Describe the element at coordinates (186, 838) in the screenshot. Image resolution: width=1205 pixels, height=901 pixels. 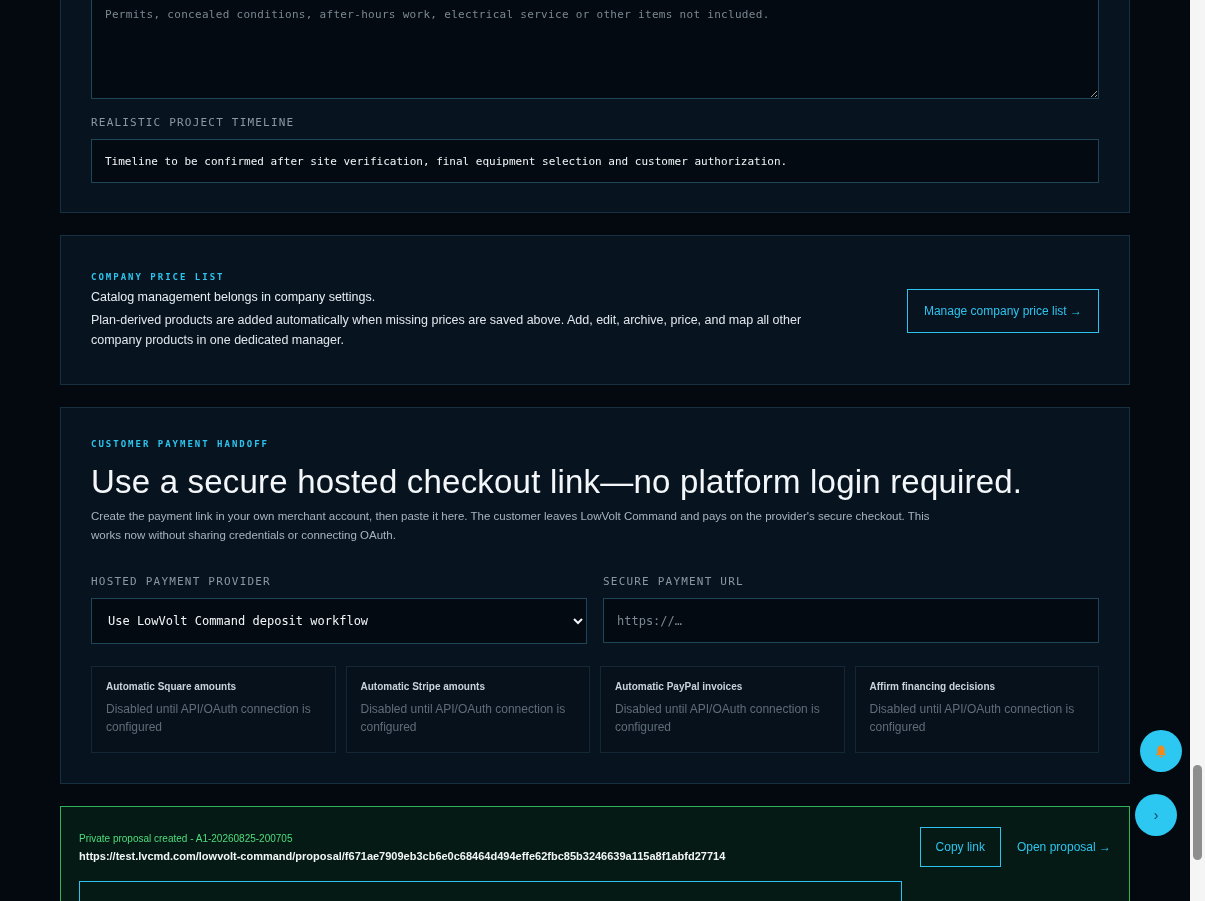
I see `proposal-status: Private proposal created - A1-20260825-200705` at that location.